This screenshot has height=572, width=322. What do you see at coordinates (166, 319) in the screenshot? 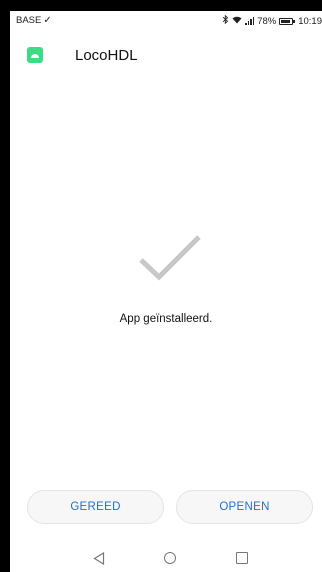
I see `install-status-message: App geïnstalleerd.` at bounding box center [166, 319].